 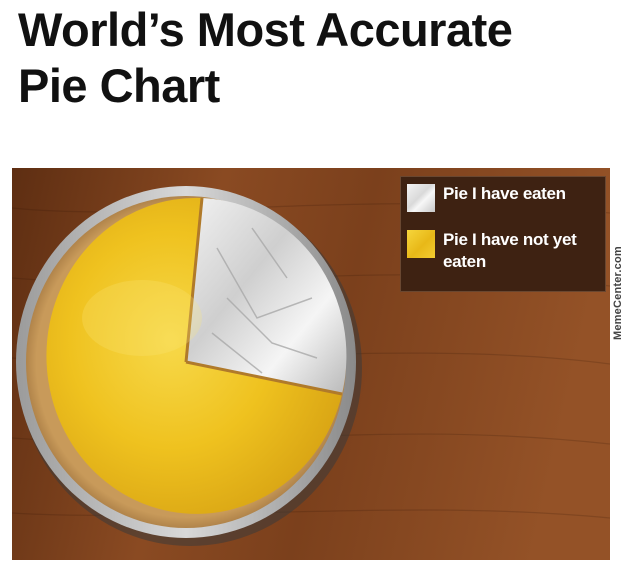 I want to click on legend-item-not-eaten: Pie I have not yet eaten, so click(x=505, y=251).